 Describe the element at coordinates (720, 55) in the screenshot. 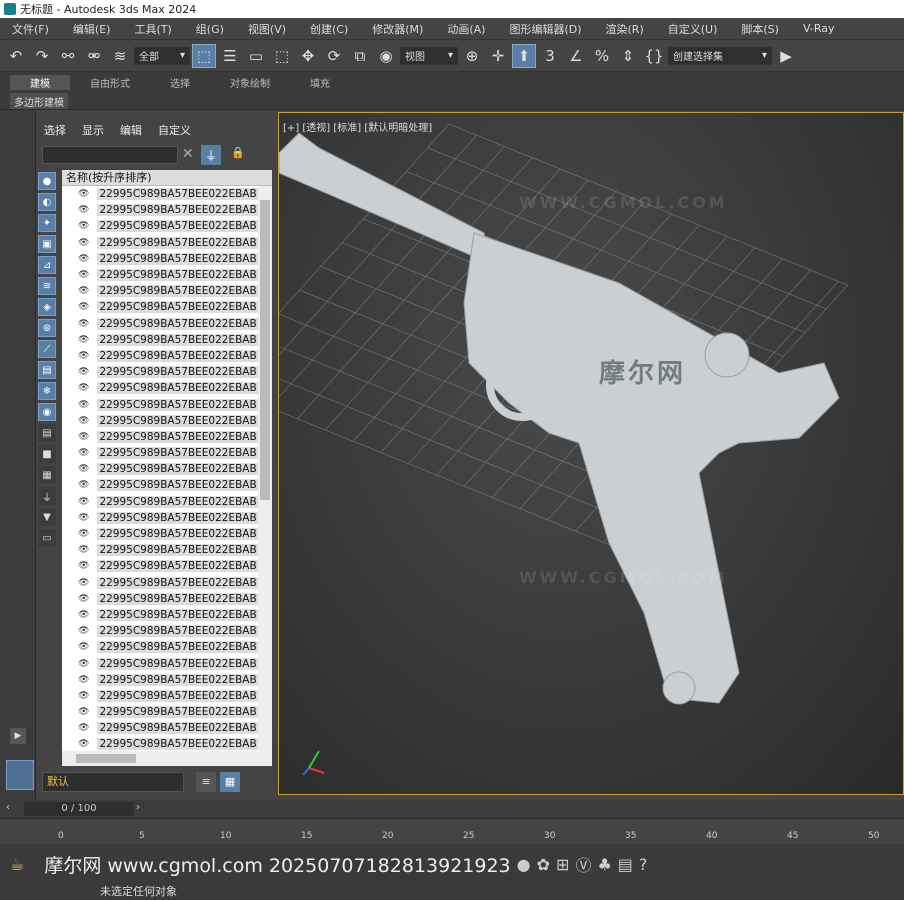

I see `named-selection-dropdown: 创建选择集 ▾` at that location.